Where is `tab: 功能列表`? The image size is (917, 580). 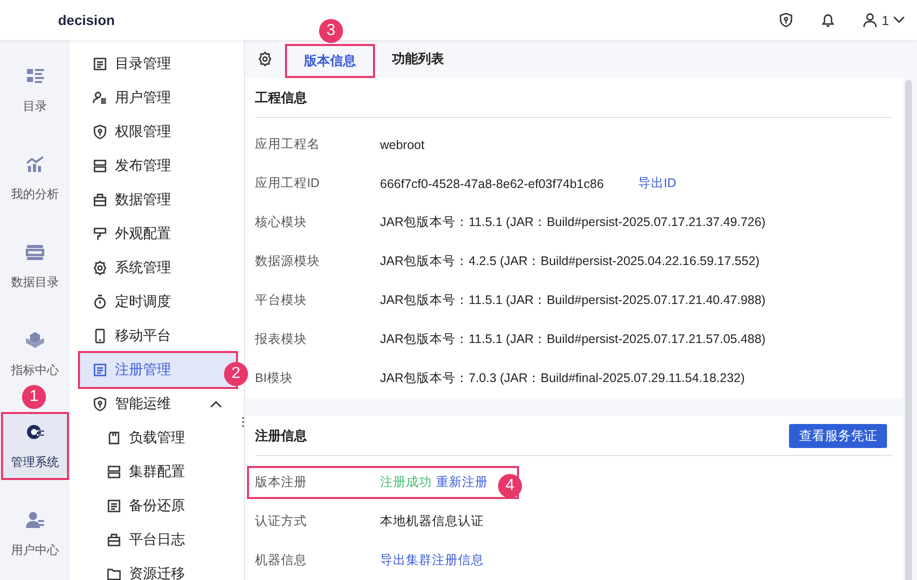
tab: 功能列表 is located at coordinates (418, 59).